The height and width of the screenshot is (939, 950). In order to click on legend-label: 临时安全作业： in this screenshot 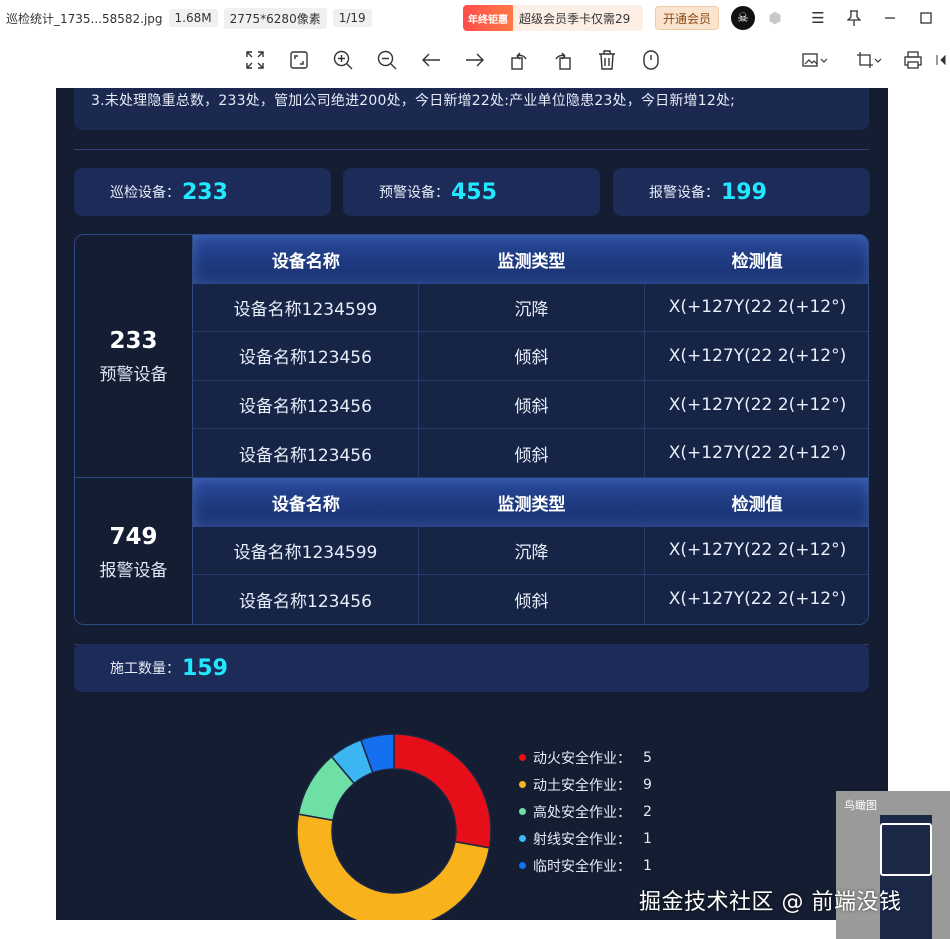, I will do `click(582, 866)`.